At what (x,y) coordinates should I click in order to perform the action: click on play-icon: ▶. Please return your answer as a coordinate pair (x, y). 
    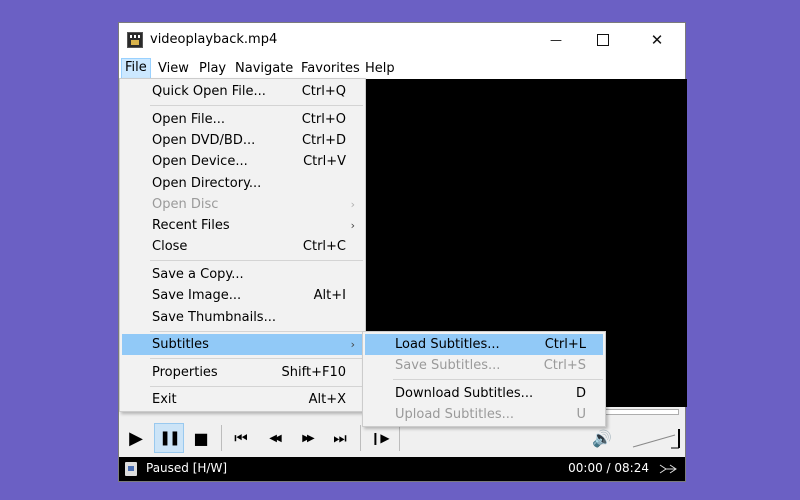
    Looking at the image, I should click on (136, 438).